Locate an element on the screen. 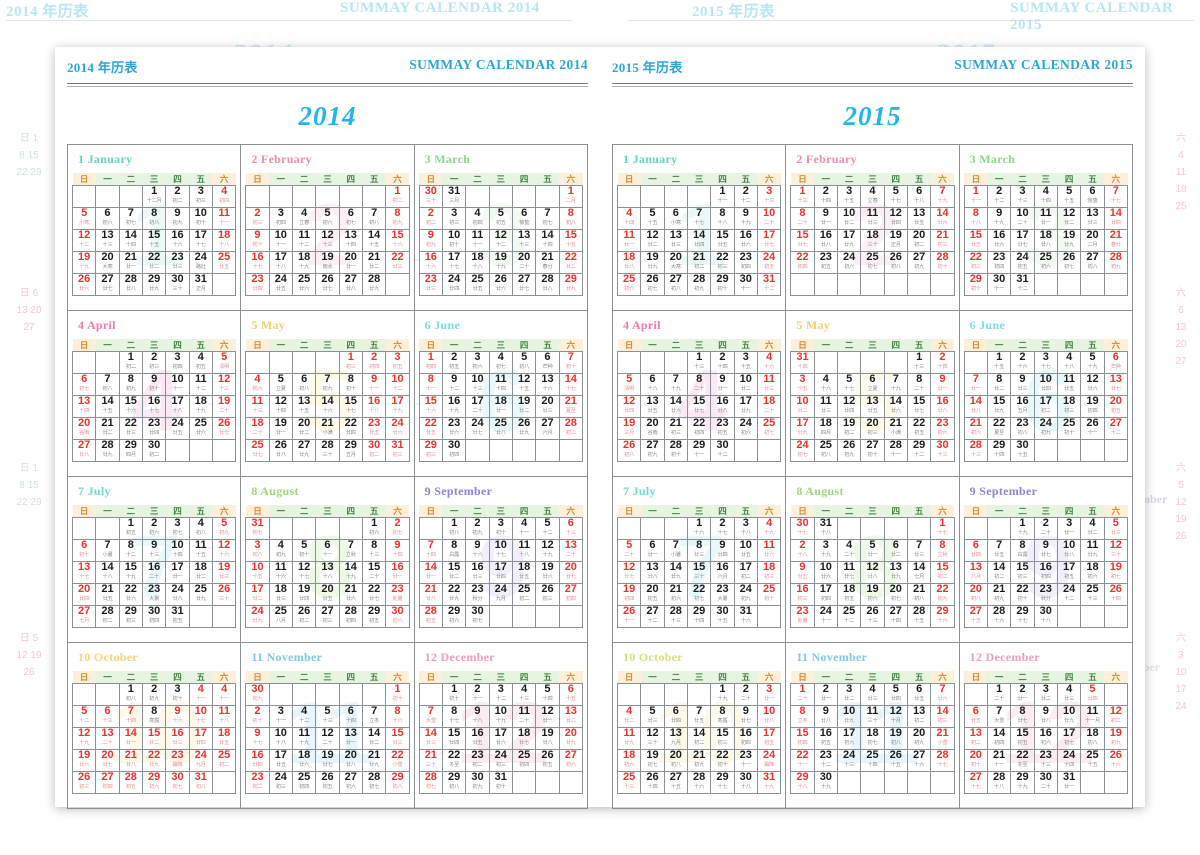 The height and width of the screenshot is (855, 1200). day-cell: 1 二月 is located at coordinates (571, 196).